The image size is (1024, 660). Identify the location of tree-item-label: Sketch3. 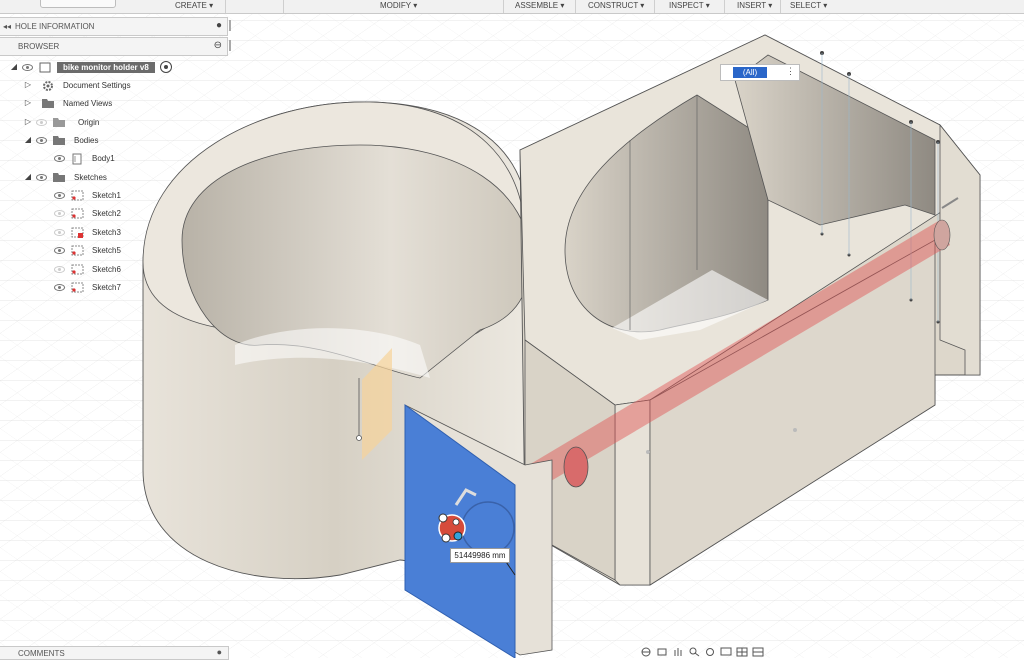
(106, 232).